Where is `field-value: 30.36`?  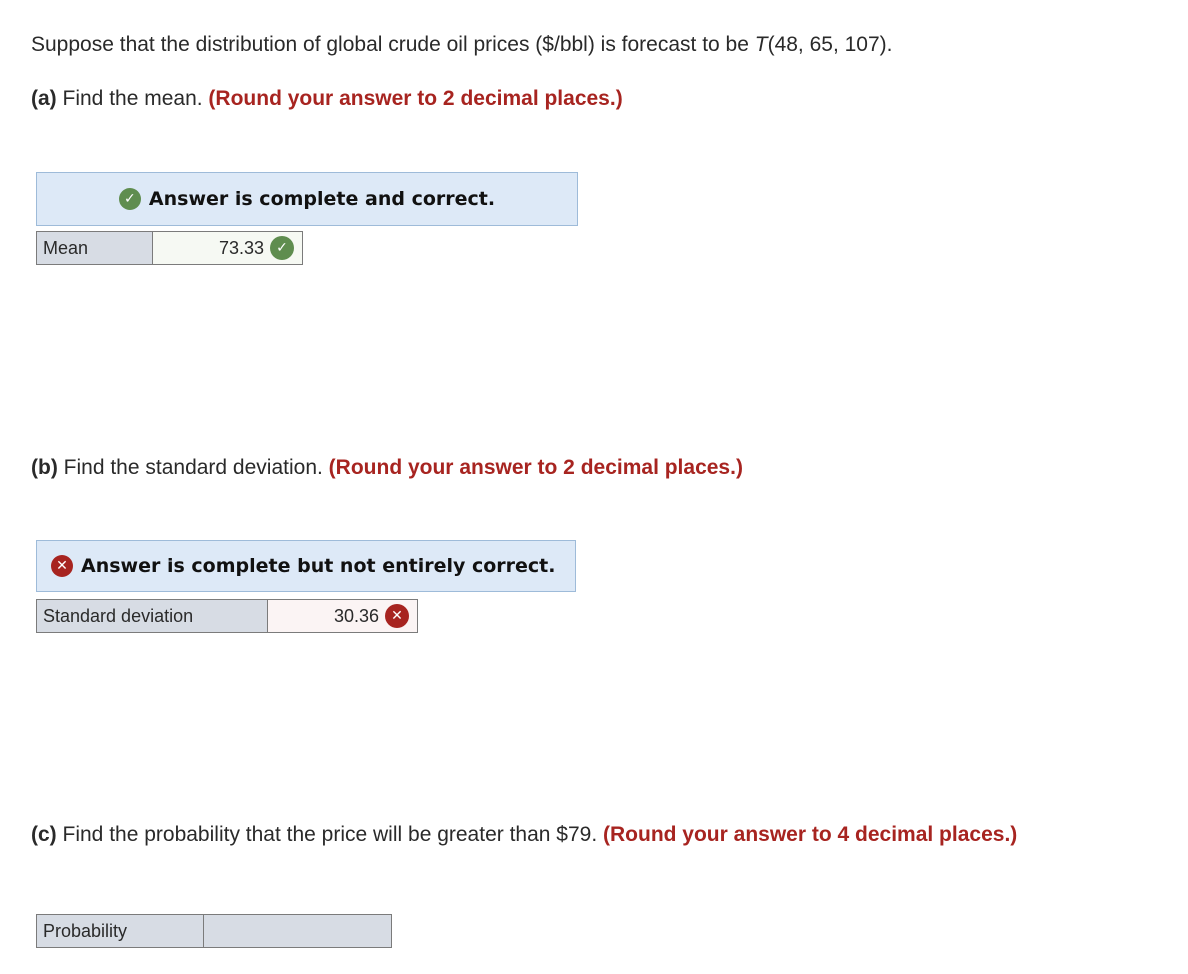
field-value: 30.36 is located at coordinates (356, 615).